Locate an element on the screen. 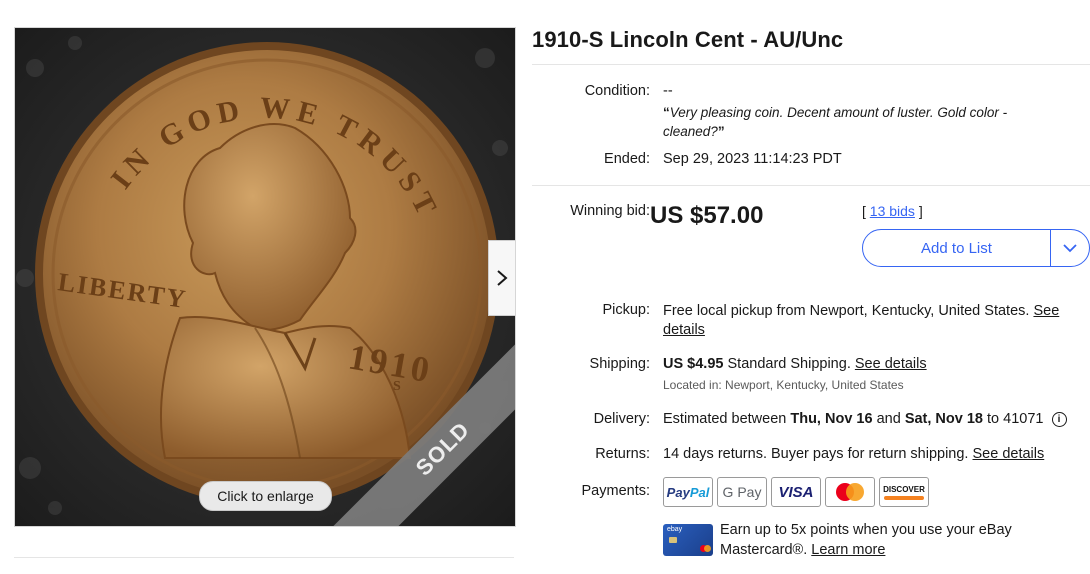 Image resolution: width=1090 pixels, height=574 pixels. mastercard-logo is located at coordinates (850, 492).